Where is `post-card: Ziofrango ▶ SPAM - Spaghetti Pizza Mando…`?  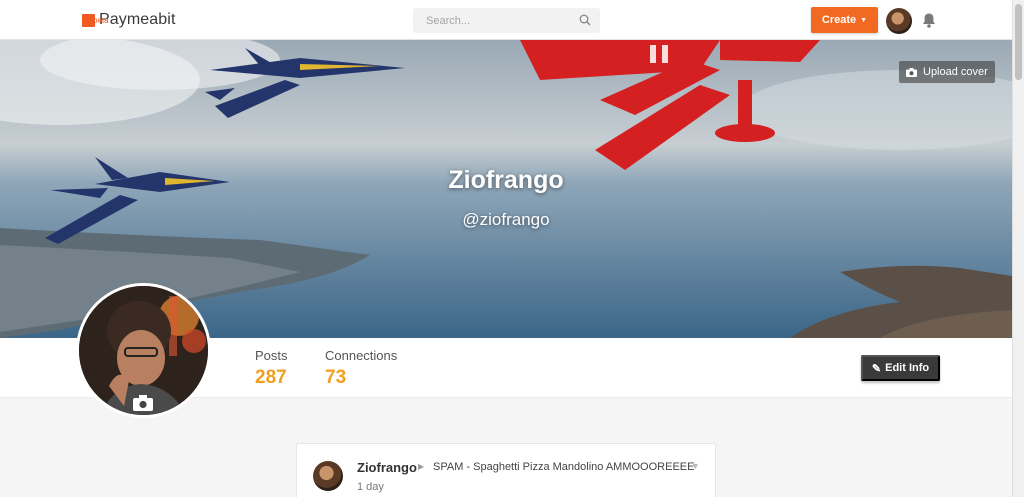
post-card: Ziofrango ▶ SPAM - Spaghetti Pizza Mando… is located at coordinates (506, 470).